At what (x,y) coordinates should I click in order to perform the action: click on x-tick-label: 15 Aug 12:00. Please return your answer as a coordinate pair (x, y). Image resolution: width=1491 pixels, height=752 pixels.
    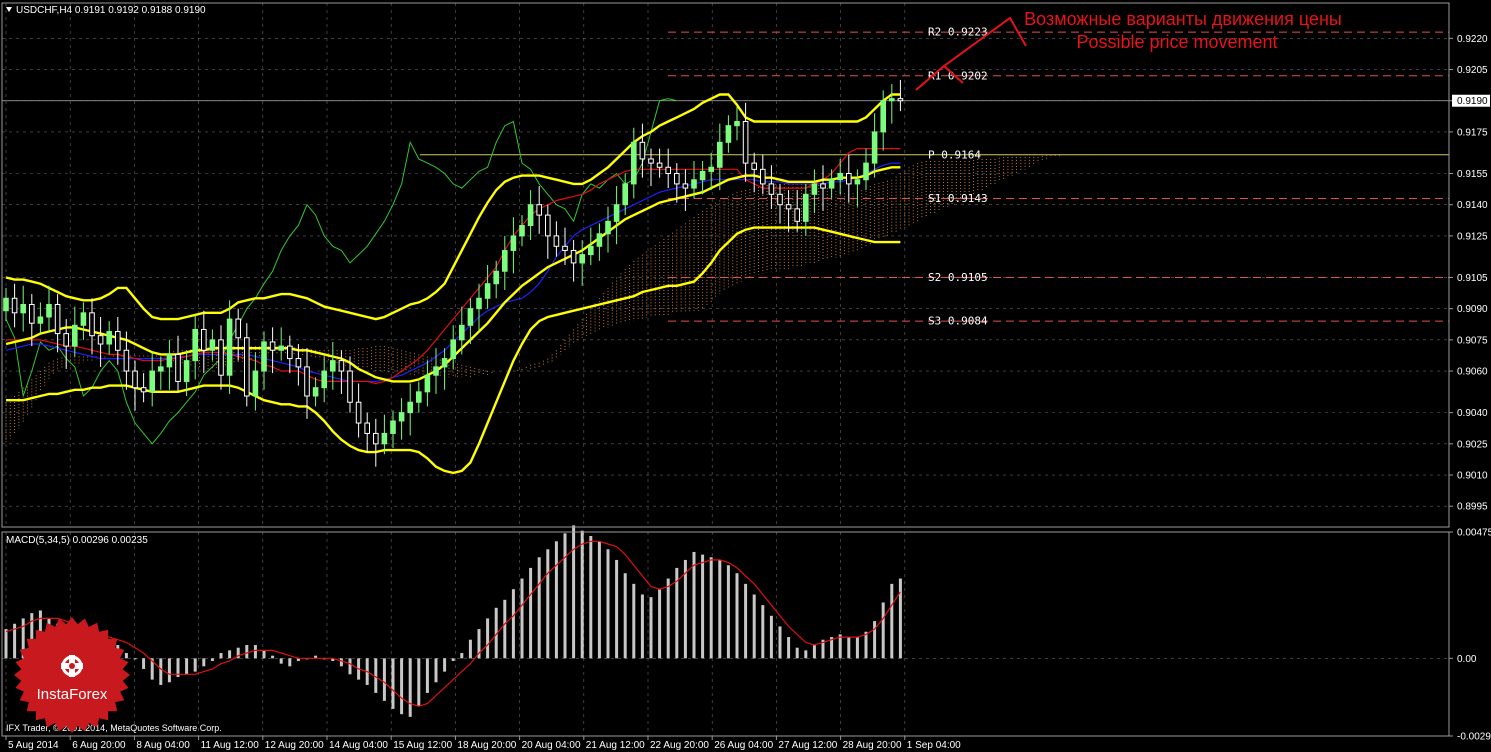
    Looking at the image, I should click on (422, 745).